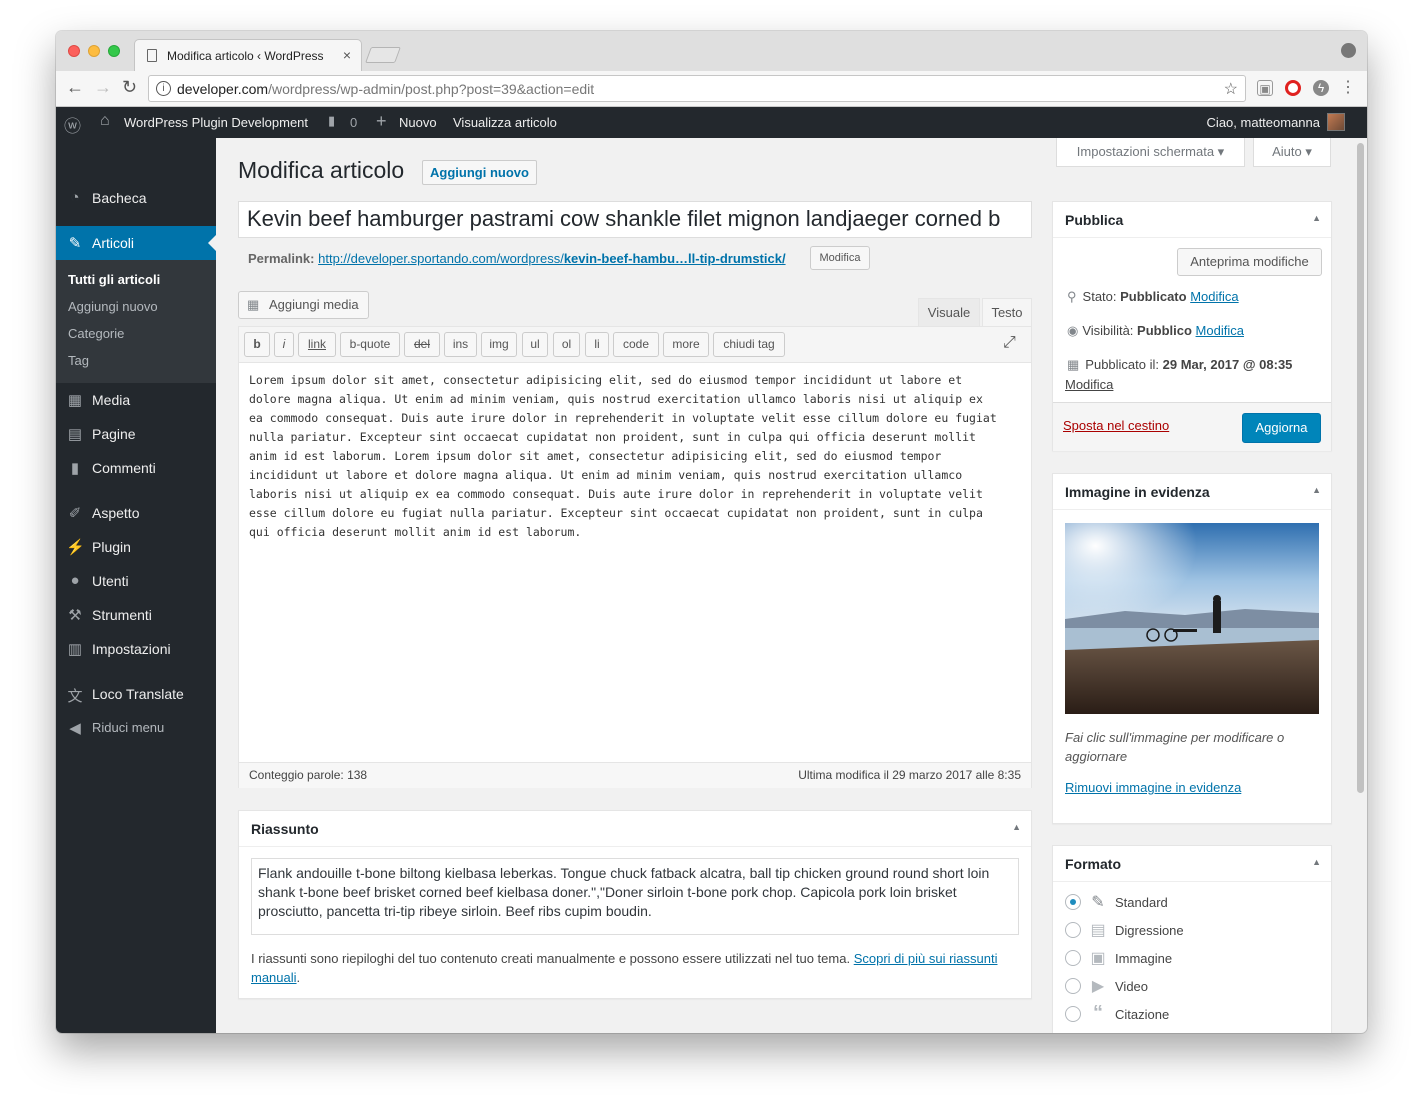  I want to click on help-button: Aiuto ▾, so click(1292, 152).